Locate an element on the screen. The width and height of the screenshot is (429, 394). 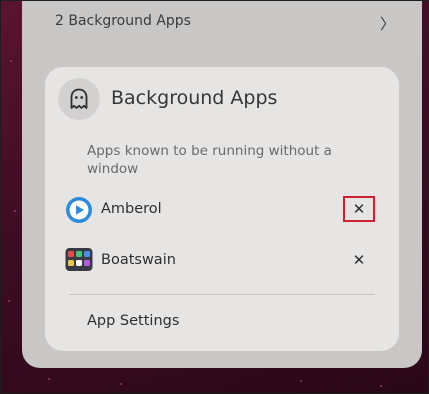
close-amberol-button: ✕ is located at coordinates (359, 209).